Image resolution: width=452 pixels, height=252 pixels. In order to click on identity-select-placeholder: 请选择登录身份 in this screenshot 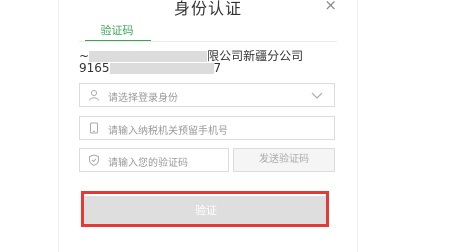, I will do `click(143, 98)`.